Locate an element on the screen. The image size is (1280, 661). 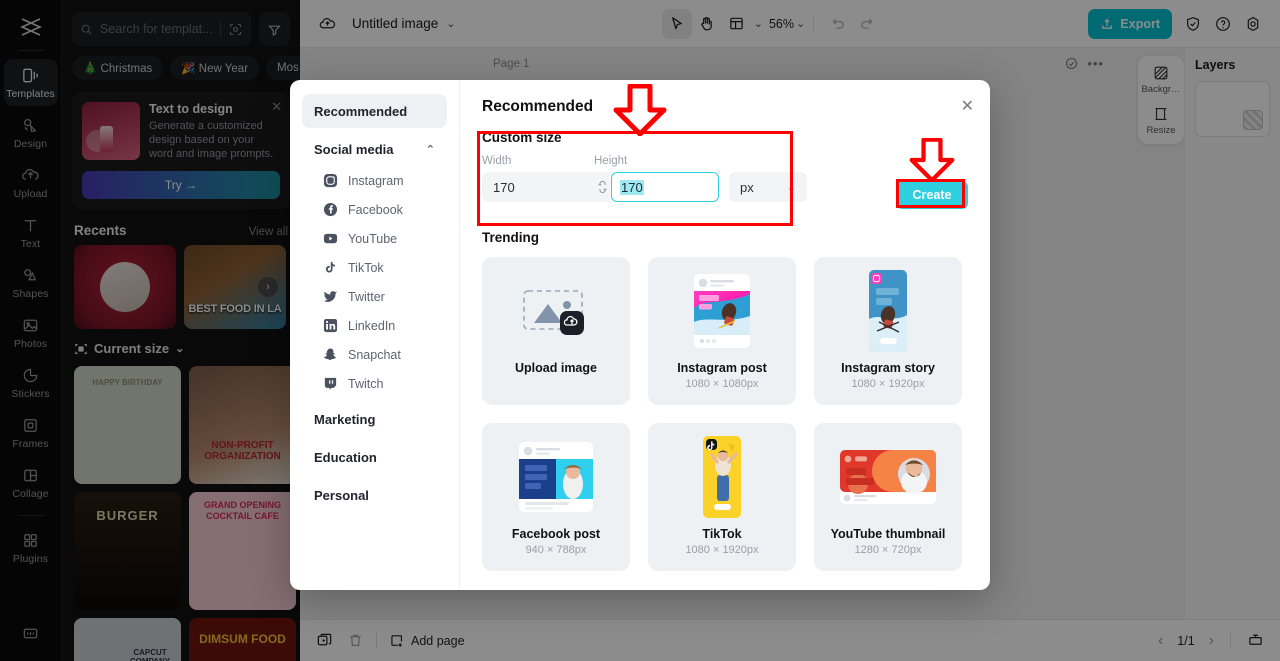
card-dims: 1280 × 720px is located at coordinates (888, 550).